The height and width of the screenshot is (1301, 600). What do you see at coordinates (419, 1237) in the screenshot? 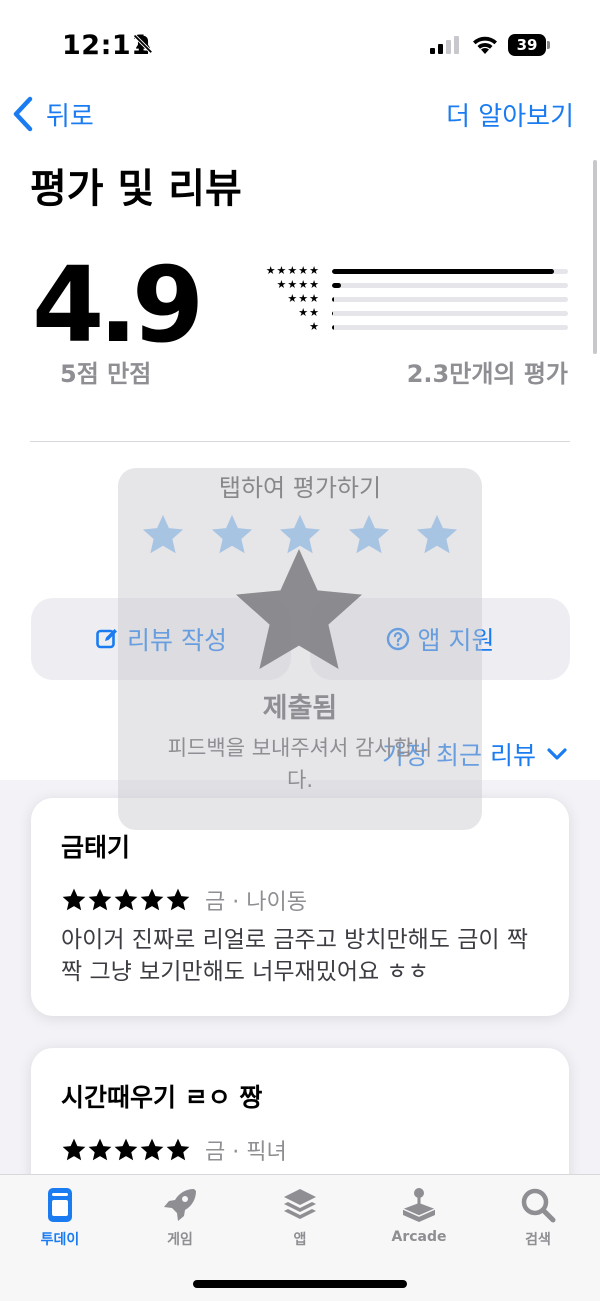
I see `tab-arcade-label: Arcade` at bounding box center [419, 1237].